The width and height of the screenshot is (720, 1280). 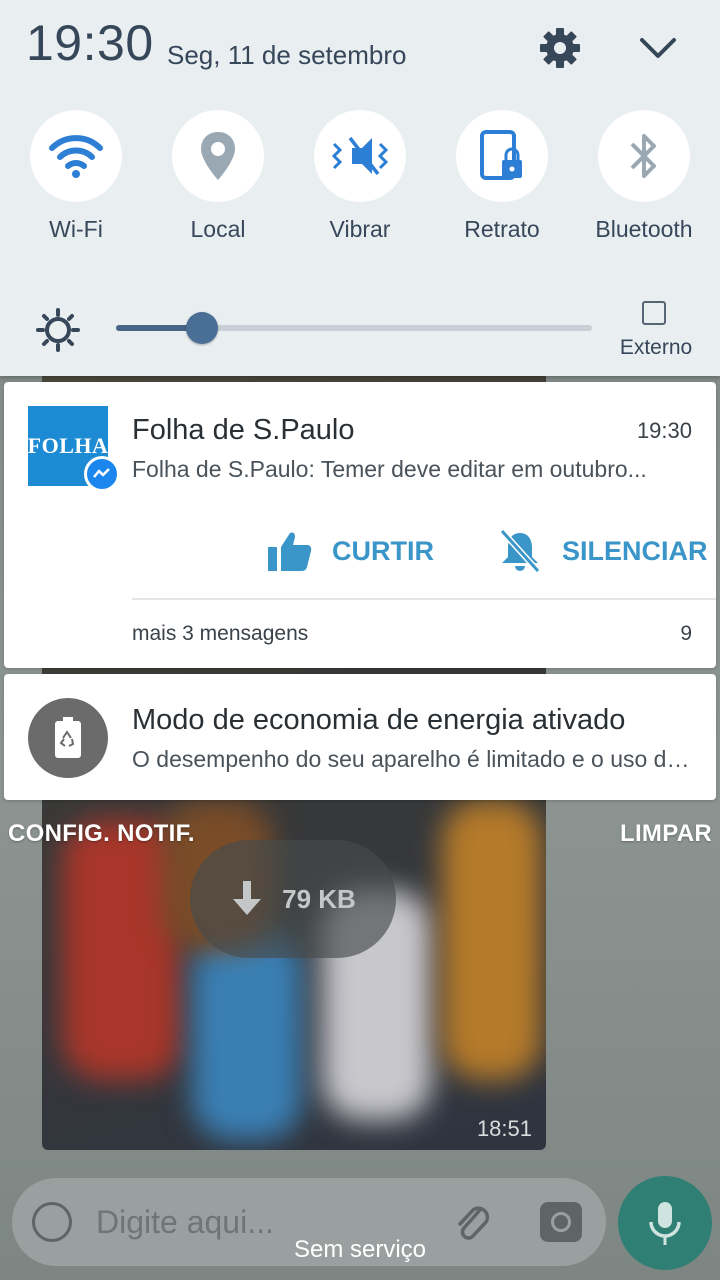 I want to click on download-size: 79 KB, so click(x=319, y=898).